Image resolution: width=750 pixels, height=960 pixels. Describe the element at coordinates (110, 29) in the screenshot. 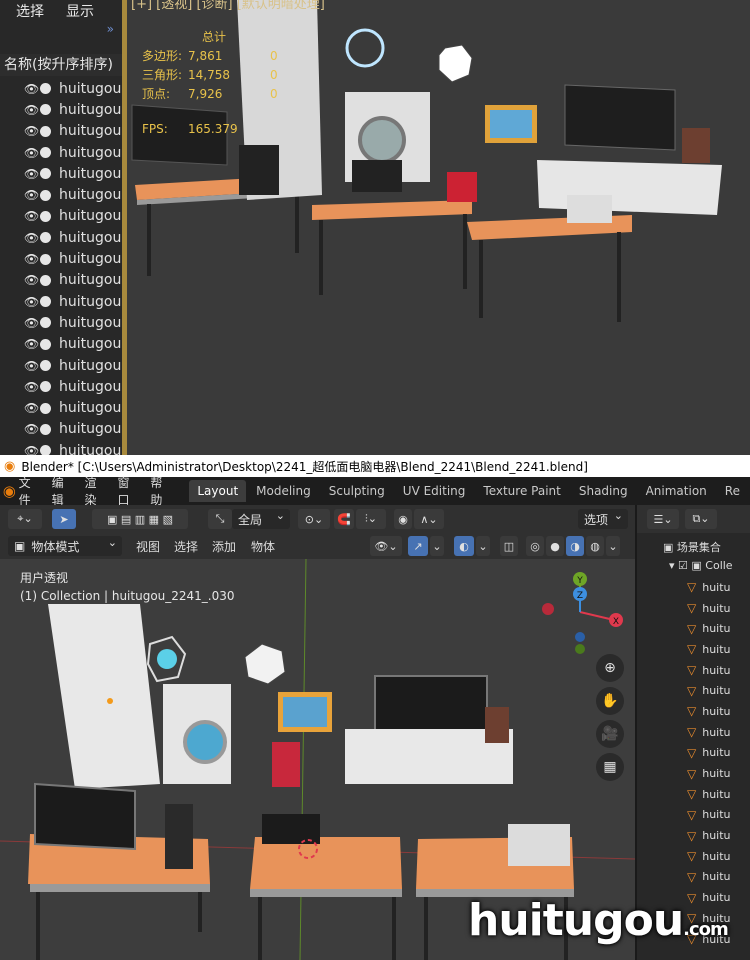

I see `chevron-right-icon: »` at that location.